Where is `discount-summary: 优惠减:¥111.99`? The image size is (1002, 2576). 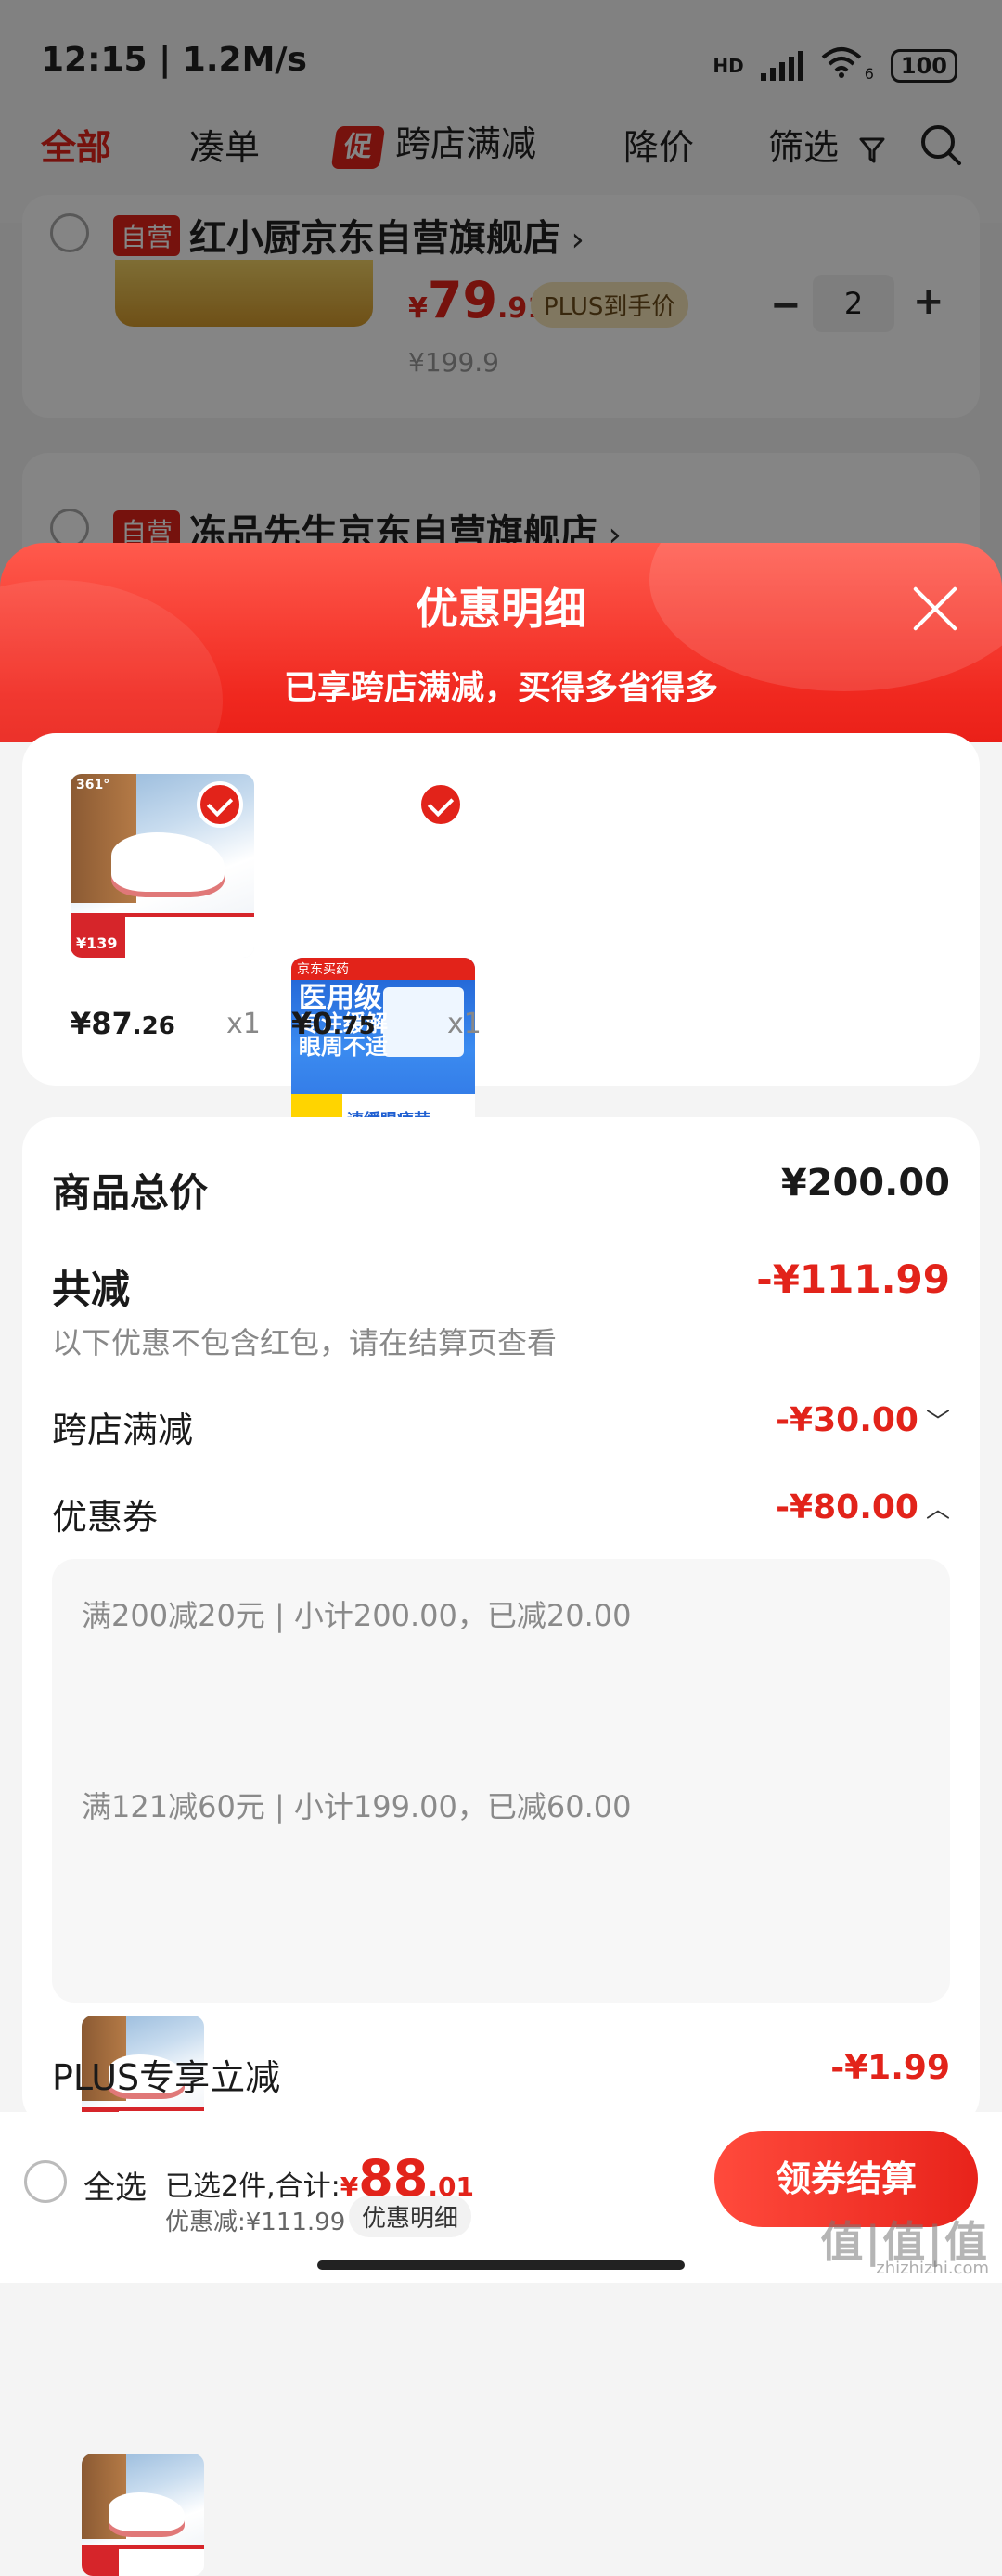 discount-summary: 优惠减:¥111.99 is located at coordinates (256, 2222).